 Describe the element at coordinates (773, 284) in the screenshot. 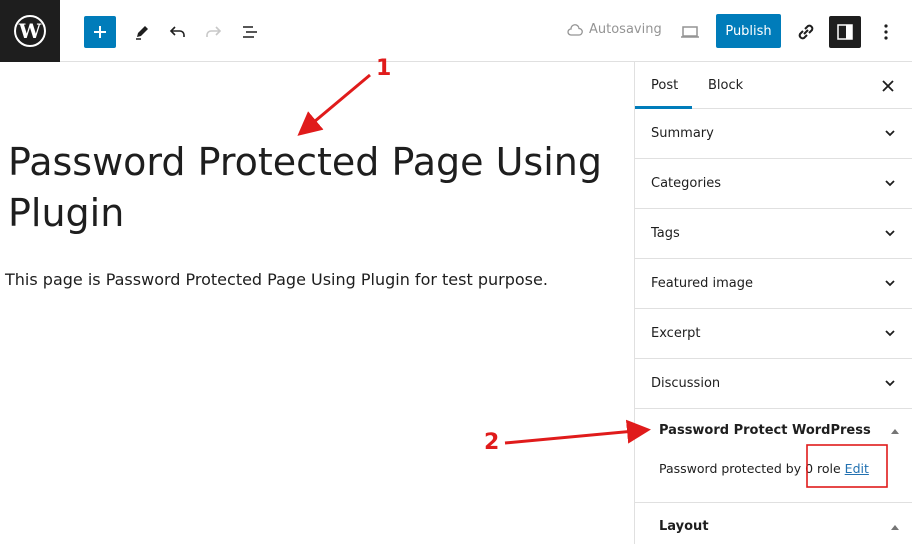

I see `panel-featured-image: Featured image` at that location.